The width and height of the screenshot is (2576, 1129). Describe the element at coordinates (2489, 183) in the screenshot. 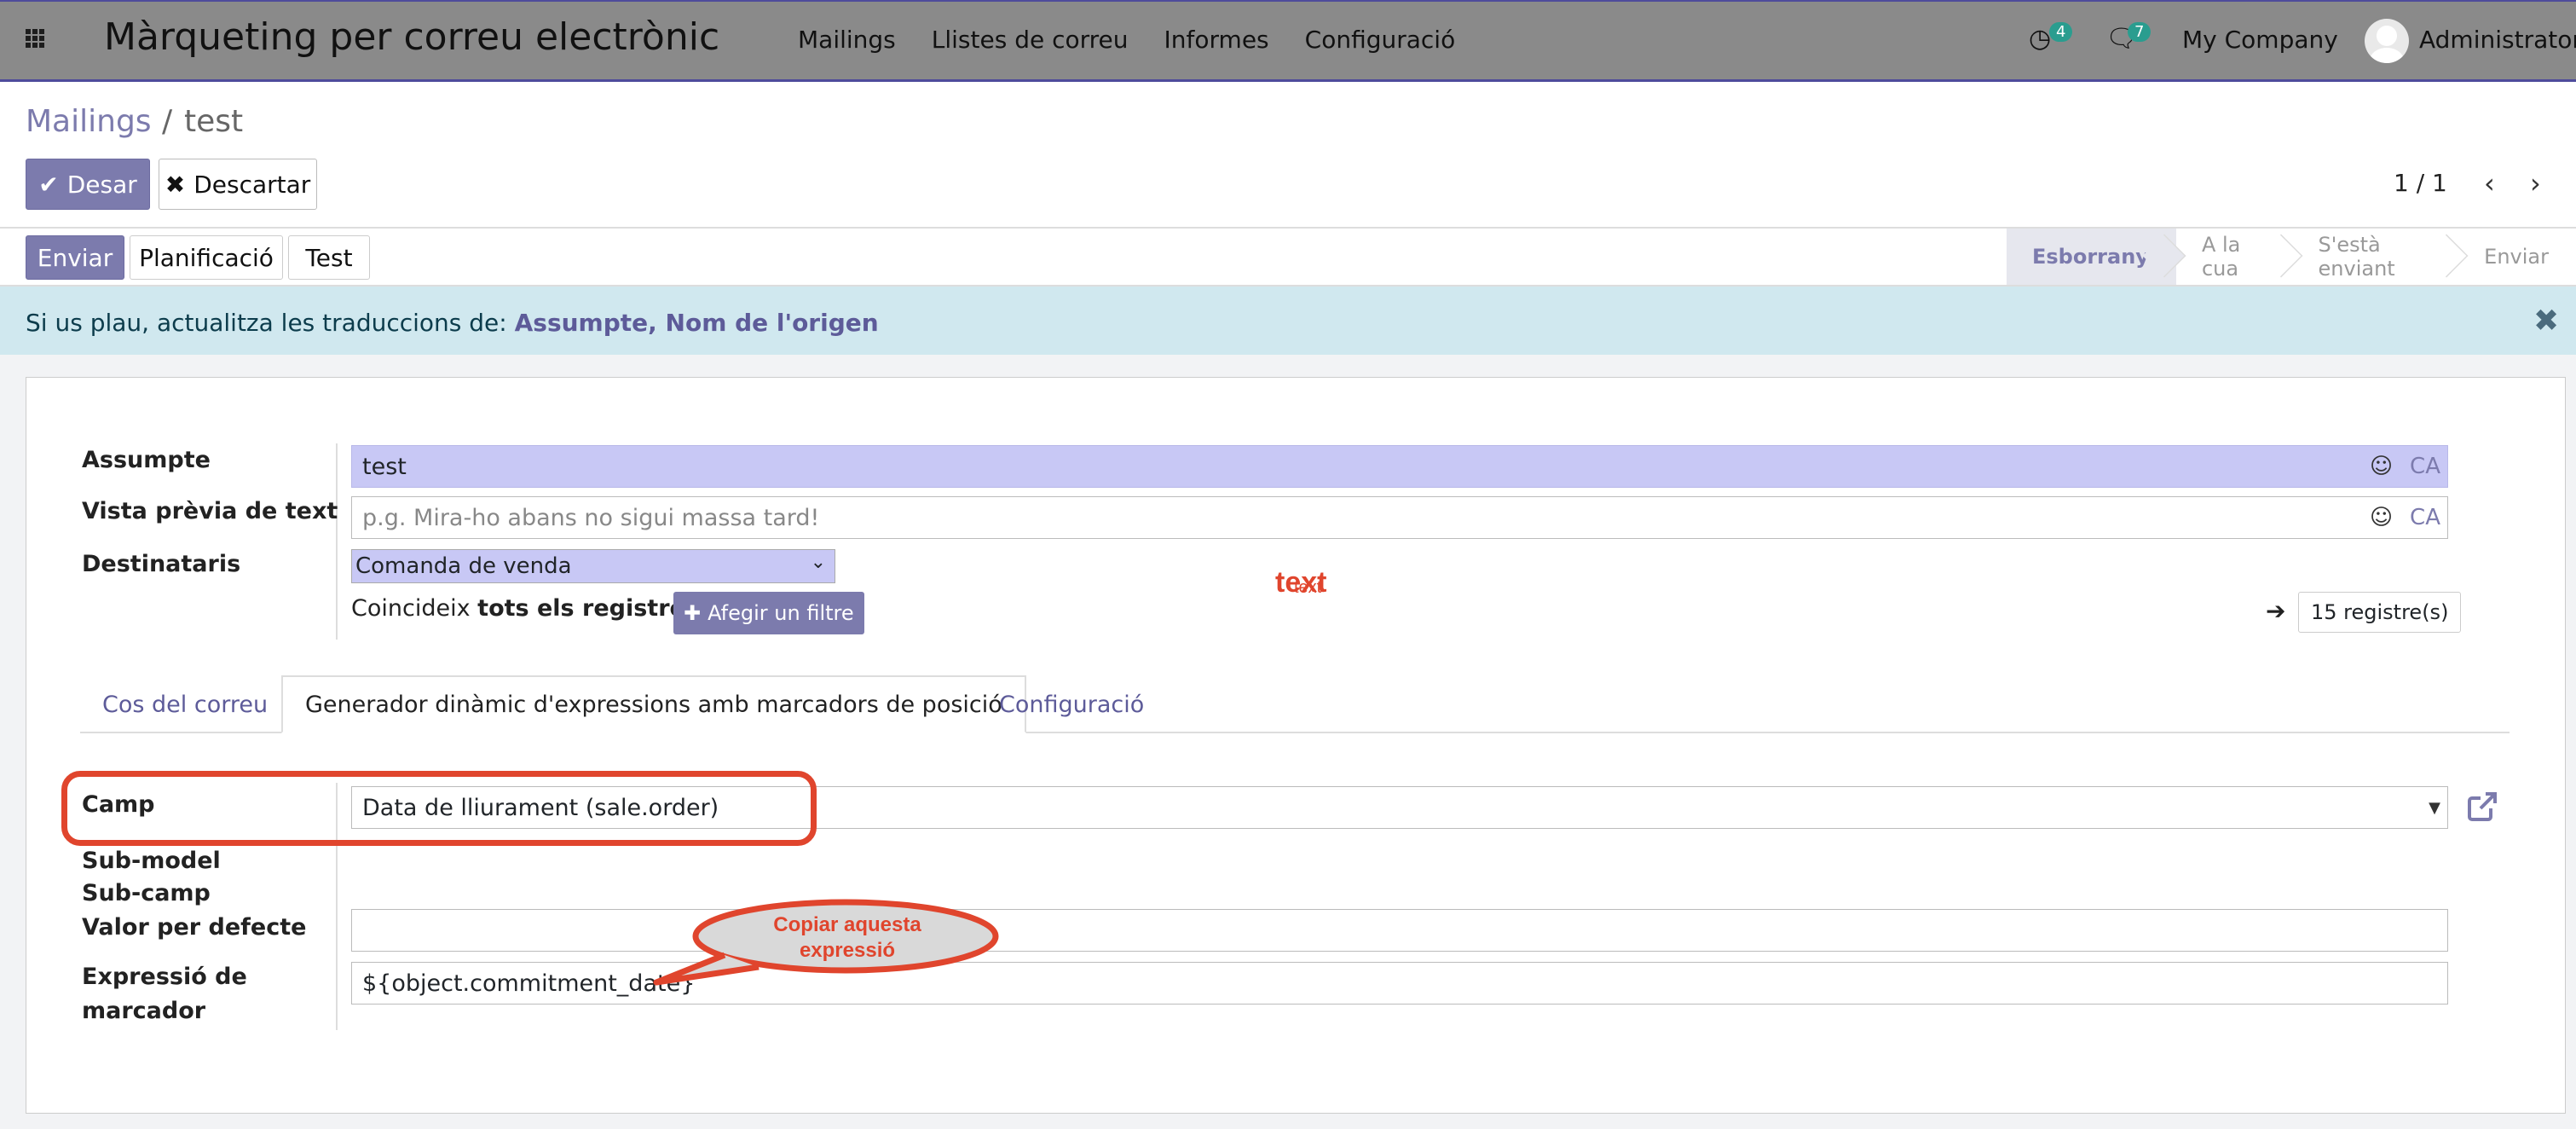

I see `chevron-left-icon: ‹` at that location.